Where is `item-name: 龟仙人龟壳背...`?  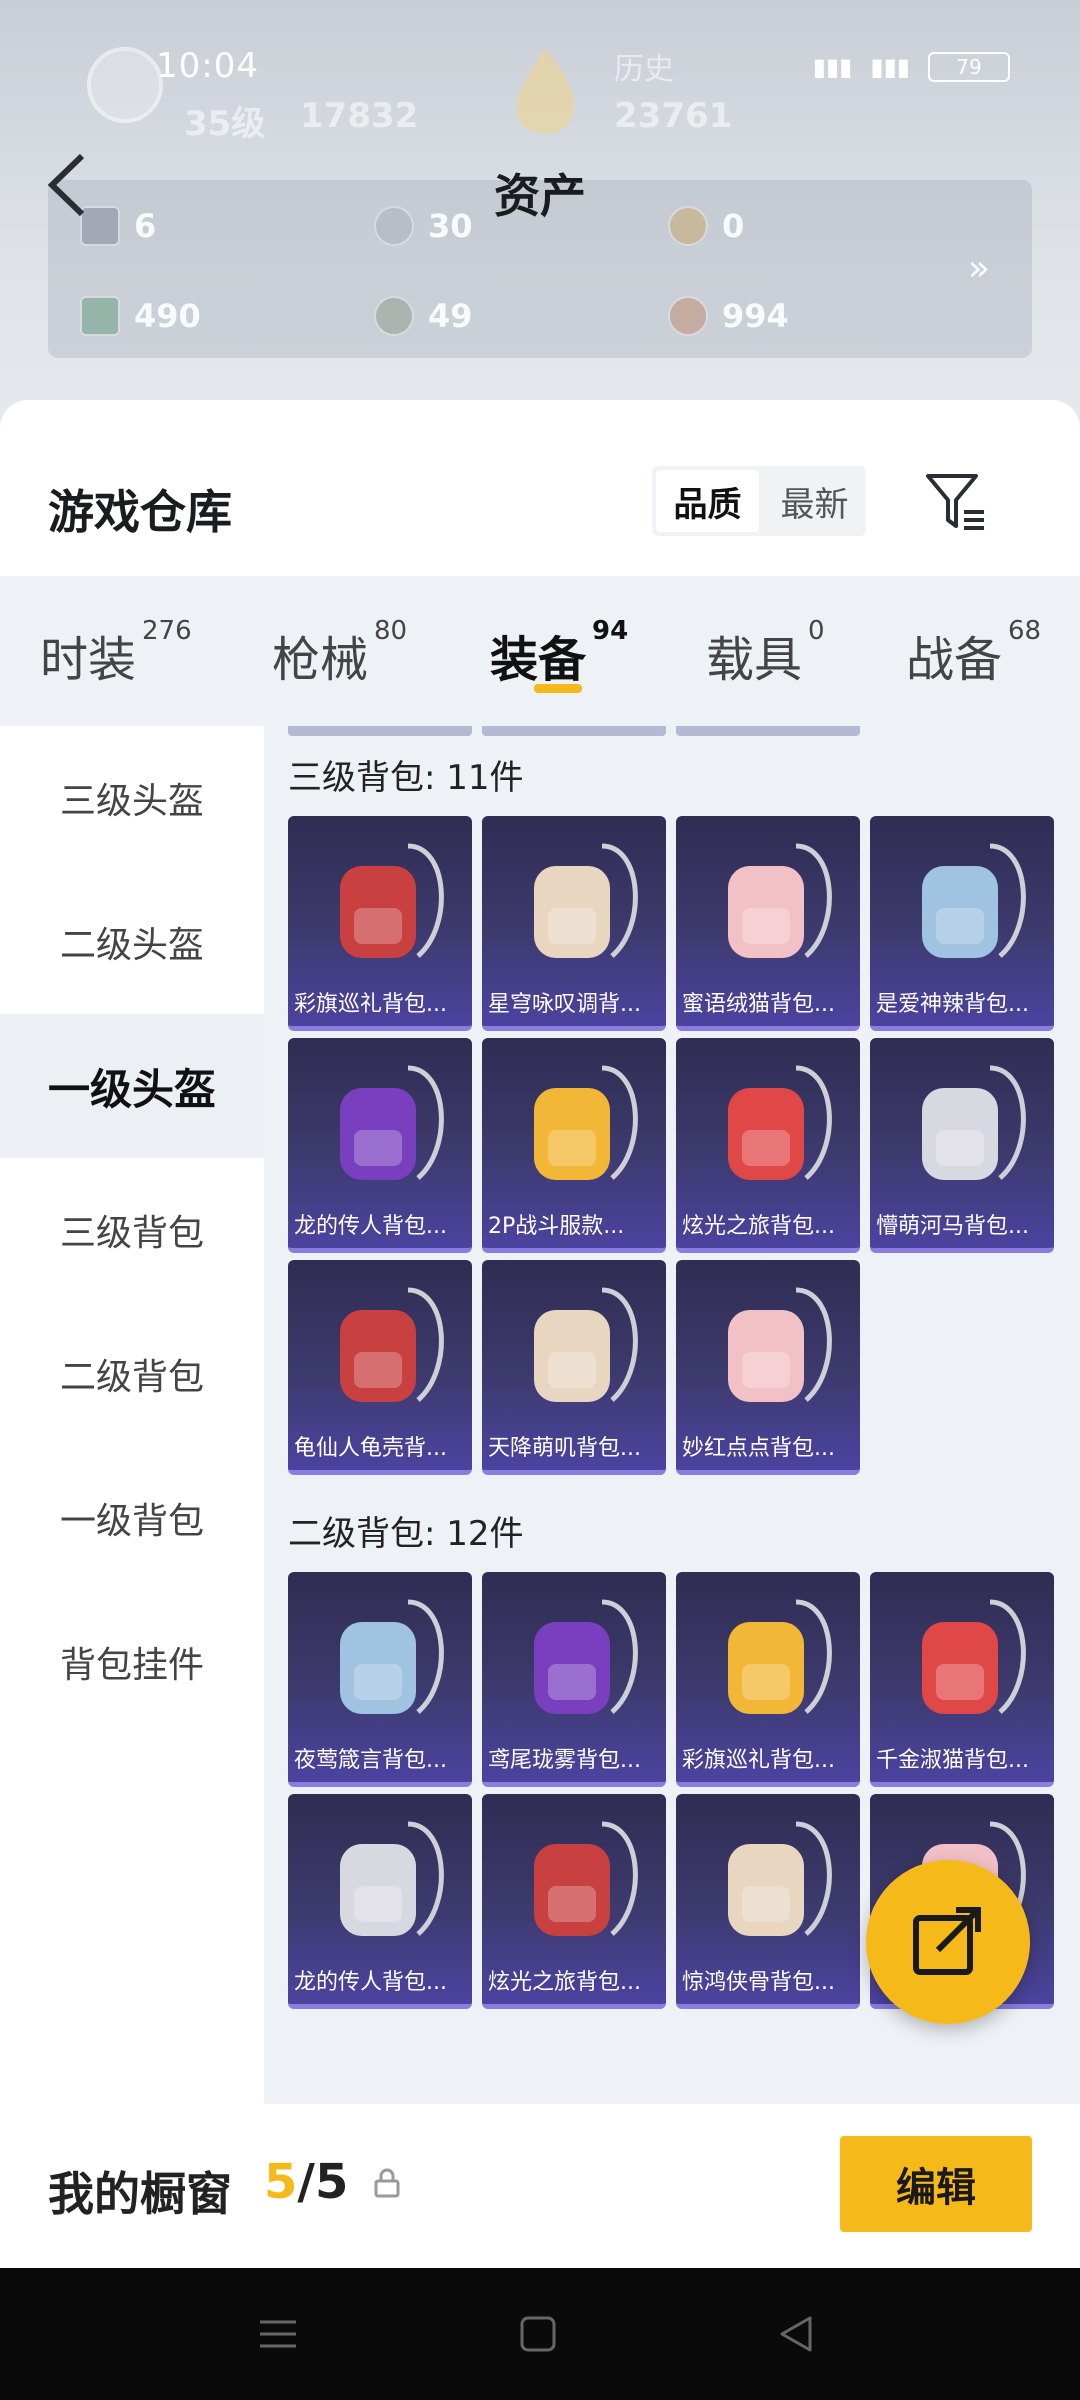
item-name: 龟仙人龟壳背... is located at coordinates (370, 1448).